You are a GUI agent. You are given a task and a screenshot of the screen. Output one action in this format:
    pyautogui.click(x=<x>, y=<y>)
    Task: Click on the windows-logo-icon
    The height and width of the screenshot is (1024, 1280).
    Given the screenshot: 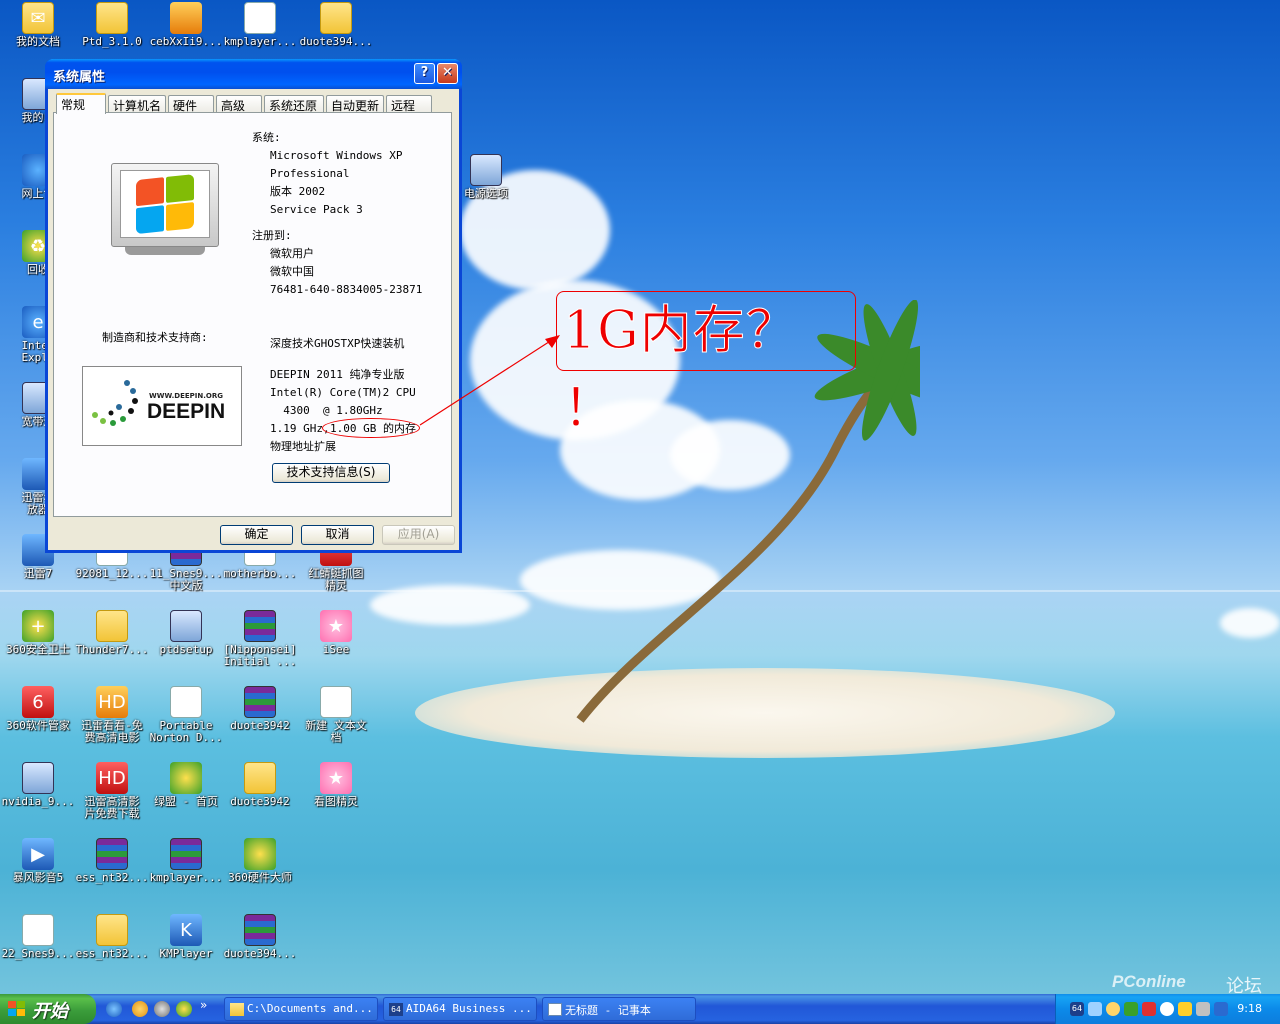 What is the action you would take?
    pyautogui.click(x=165, y=209)
    